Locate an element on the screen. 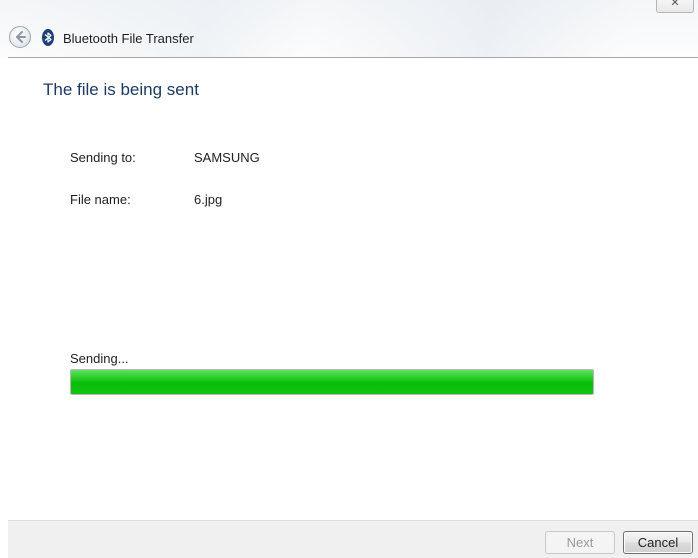 The image size is (698, 558). bluetooth-icon is located at coordinates (48, 37).